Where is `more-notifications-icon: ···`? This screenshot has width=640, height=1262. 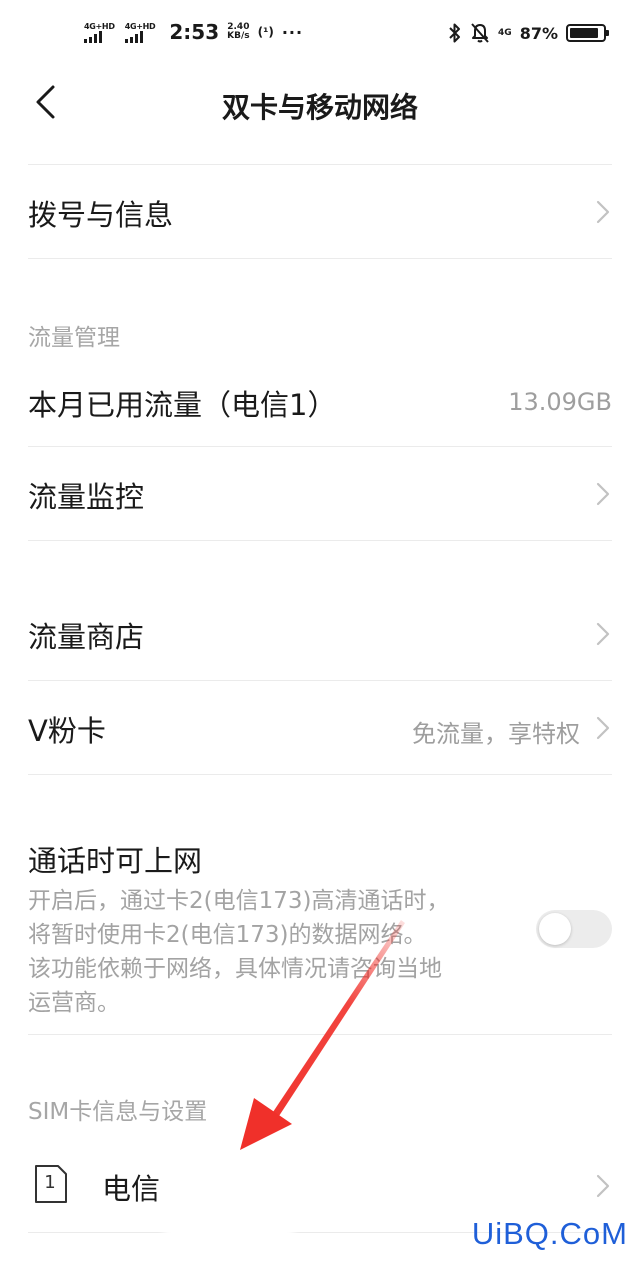
more-notifications-icon: ··· is located at coordinates (292, 32).